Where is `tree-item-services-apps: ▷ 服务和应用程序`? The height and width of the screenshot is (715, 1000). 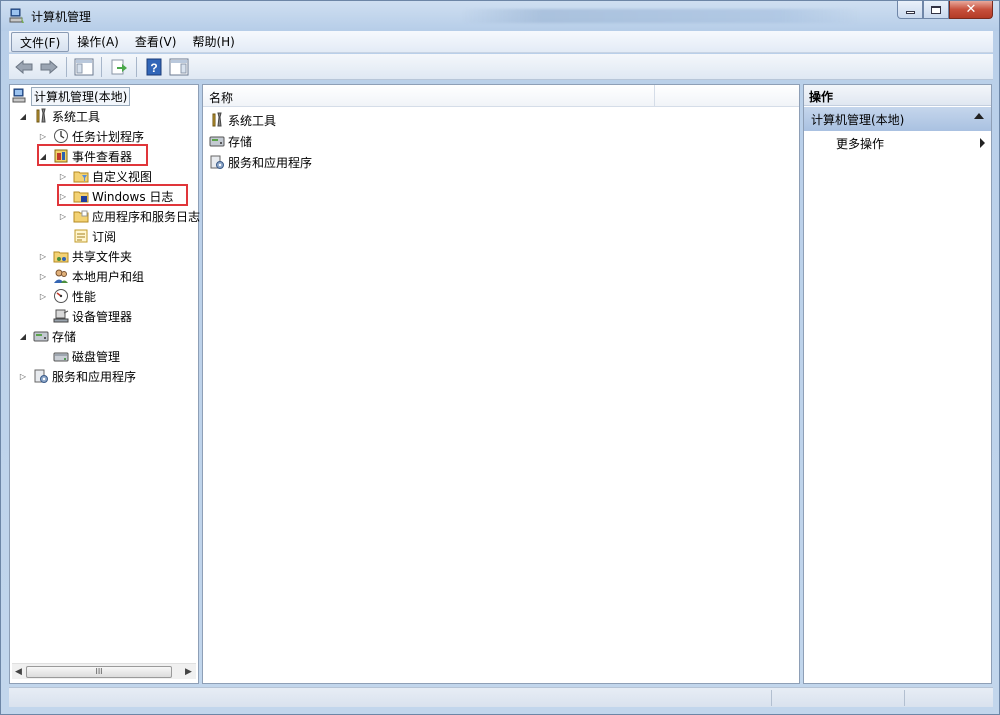
tree-item-services-apps: ▷ 服务和应用程序 is located at coordinates (77, 376).